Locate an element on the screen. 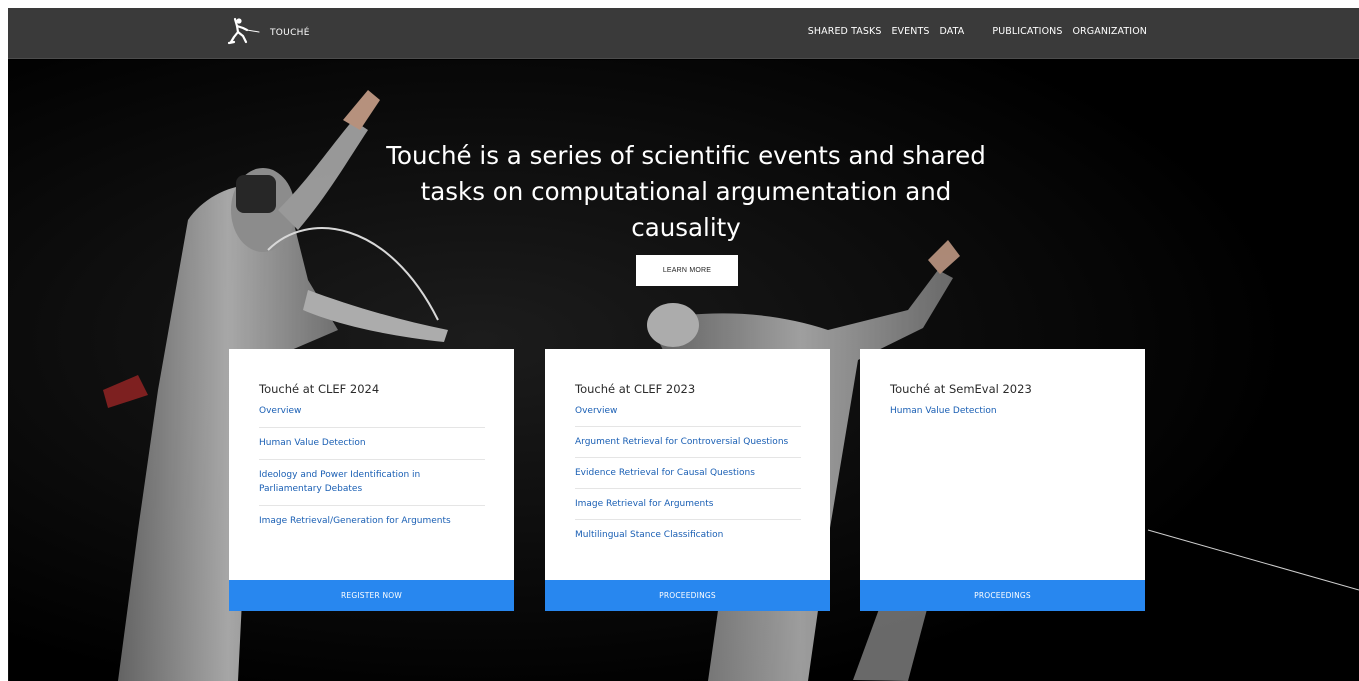  nav-data: DATA is located at coordinates (952, 31).